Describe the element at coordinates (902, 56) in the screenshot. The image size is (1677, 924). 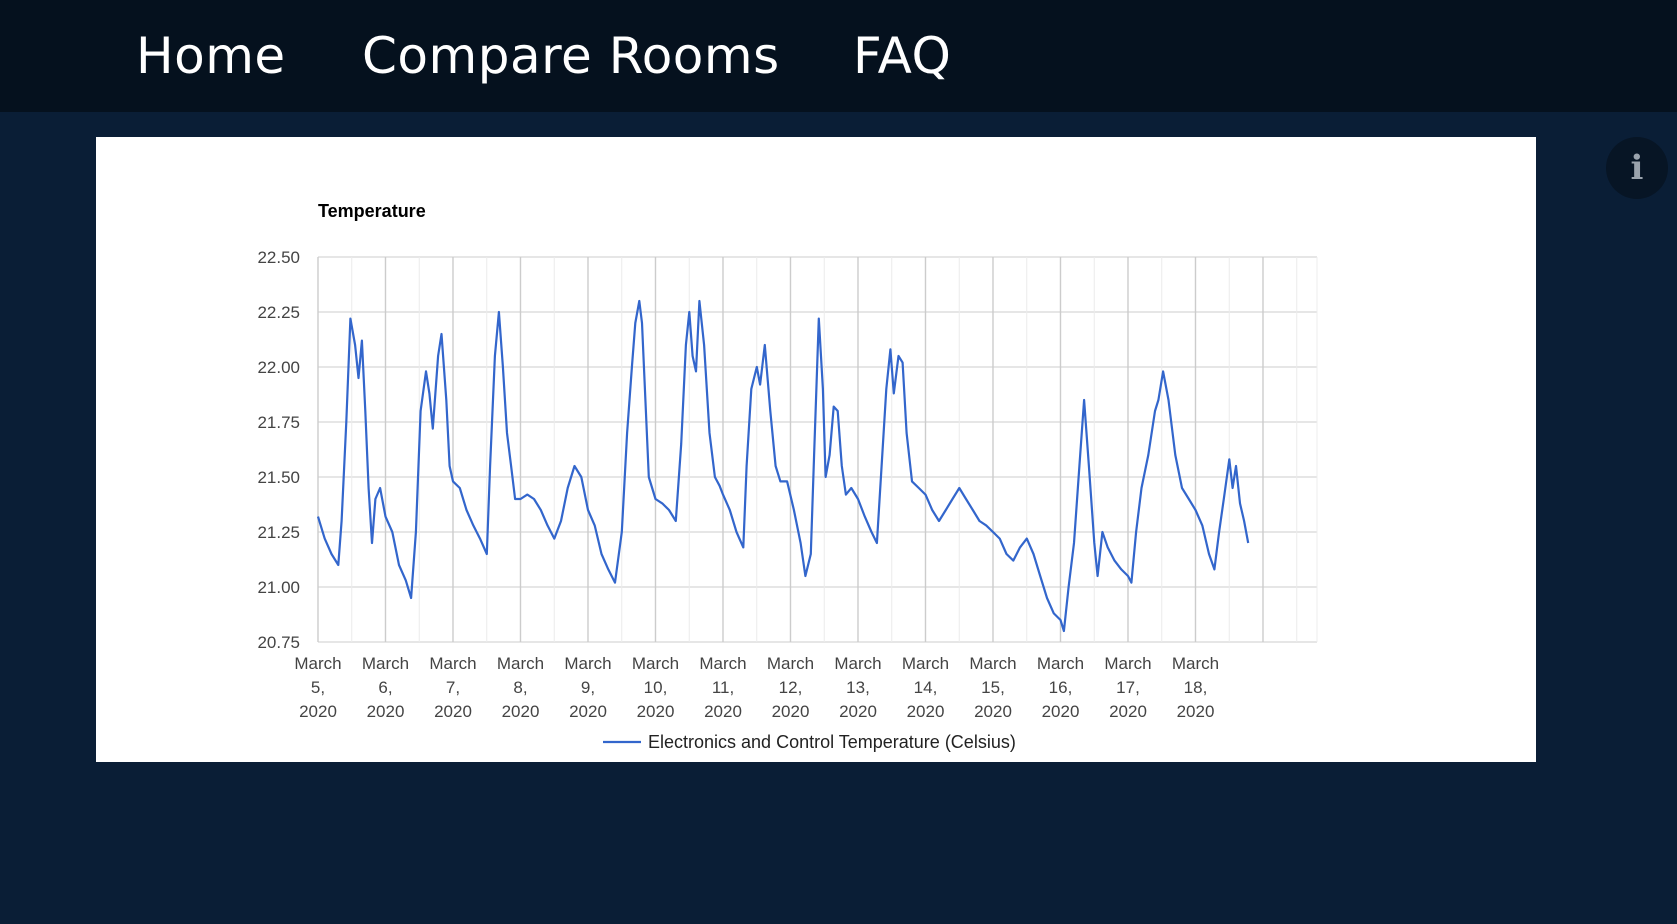
I see `nav-faq-link: FAQ` at that location.